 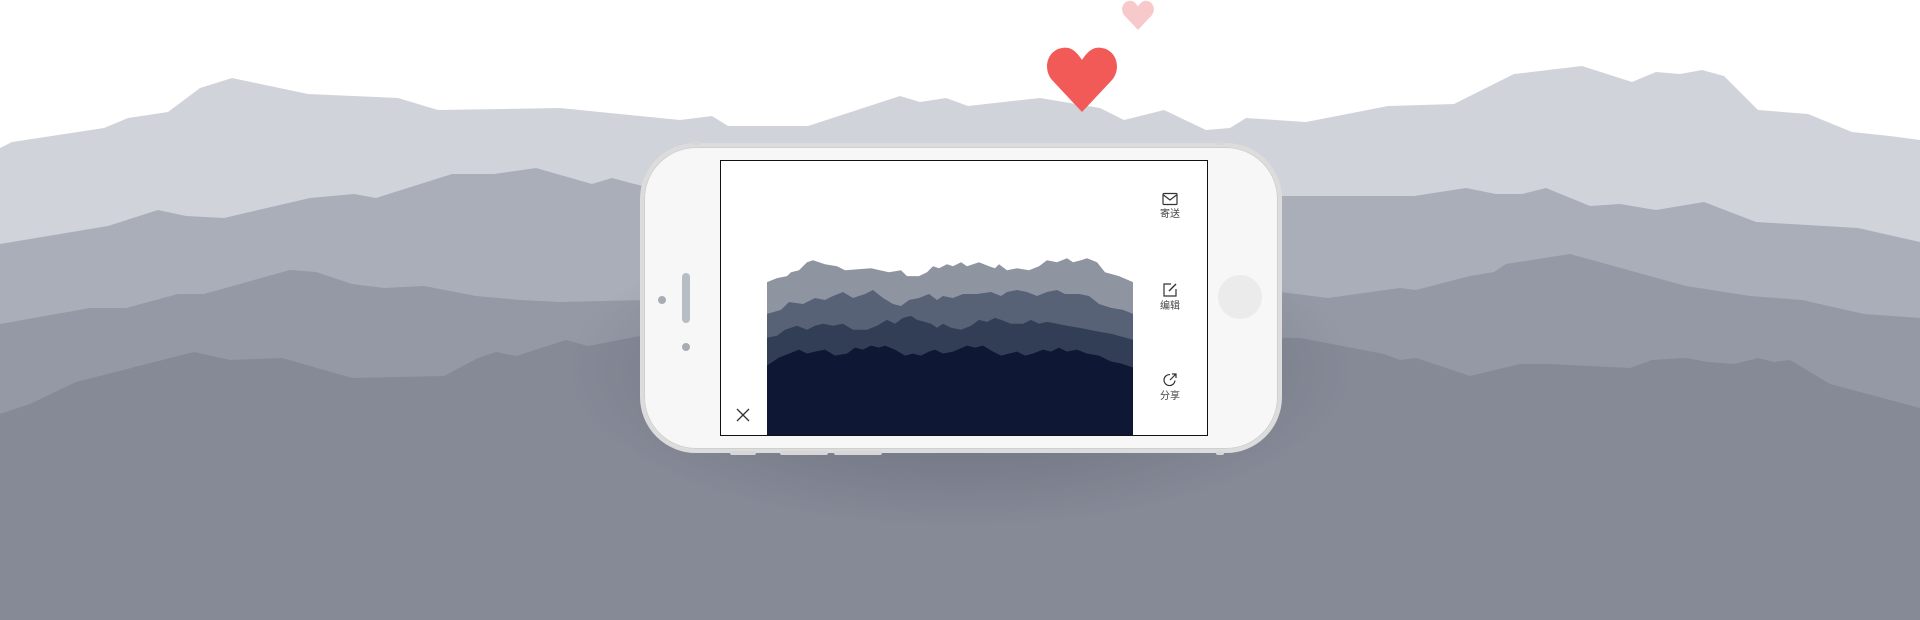 I want to click on share-icon, so click(x=1170, y=380).